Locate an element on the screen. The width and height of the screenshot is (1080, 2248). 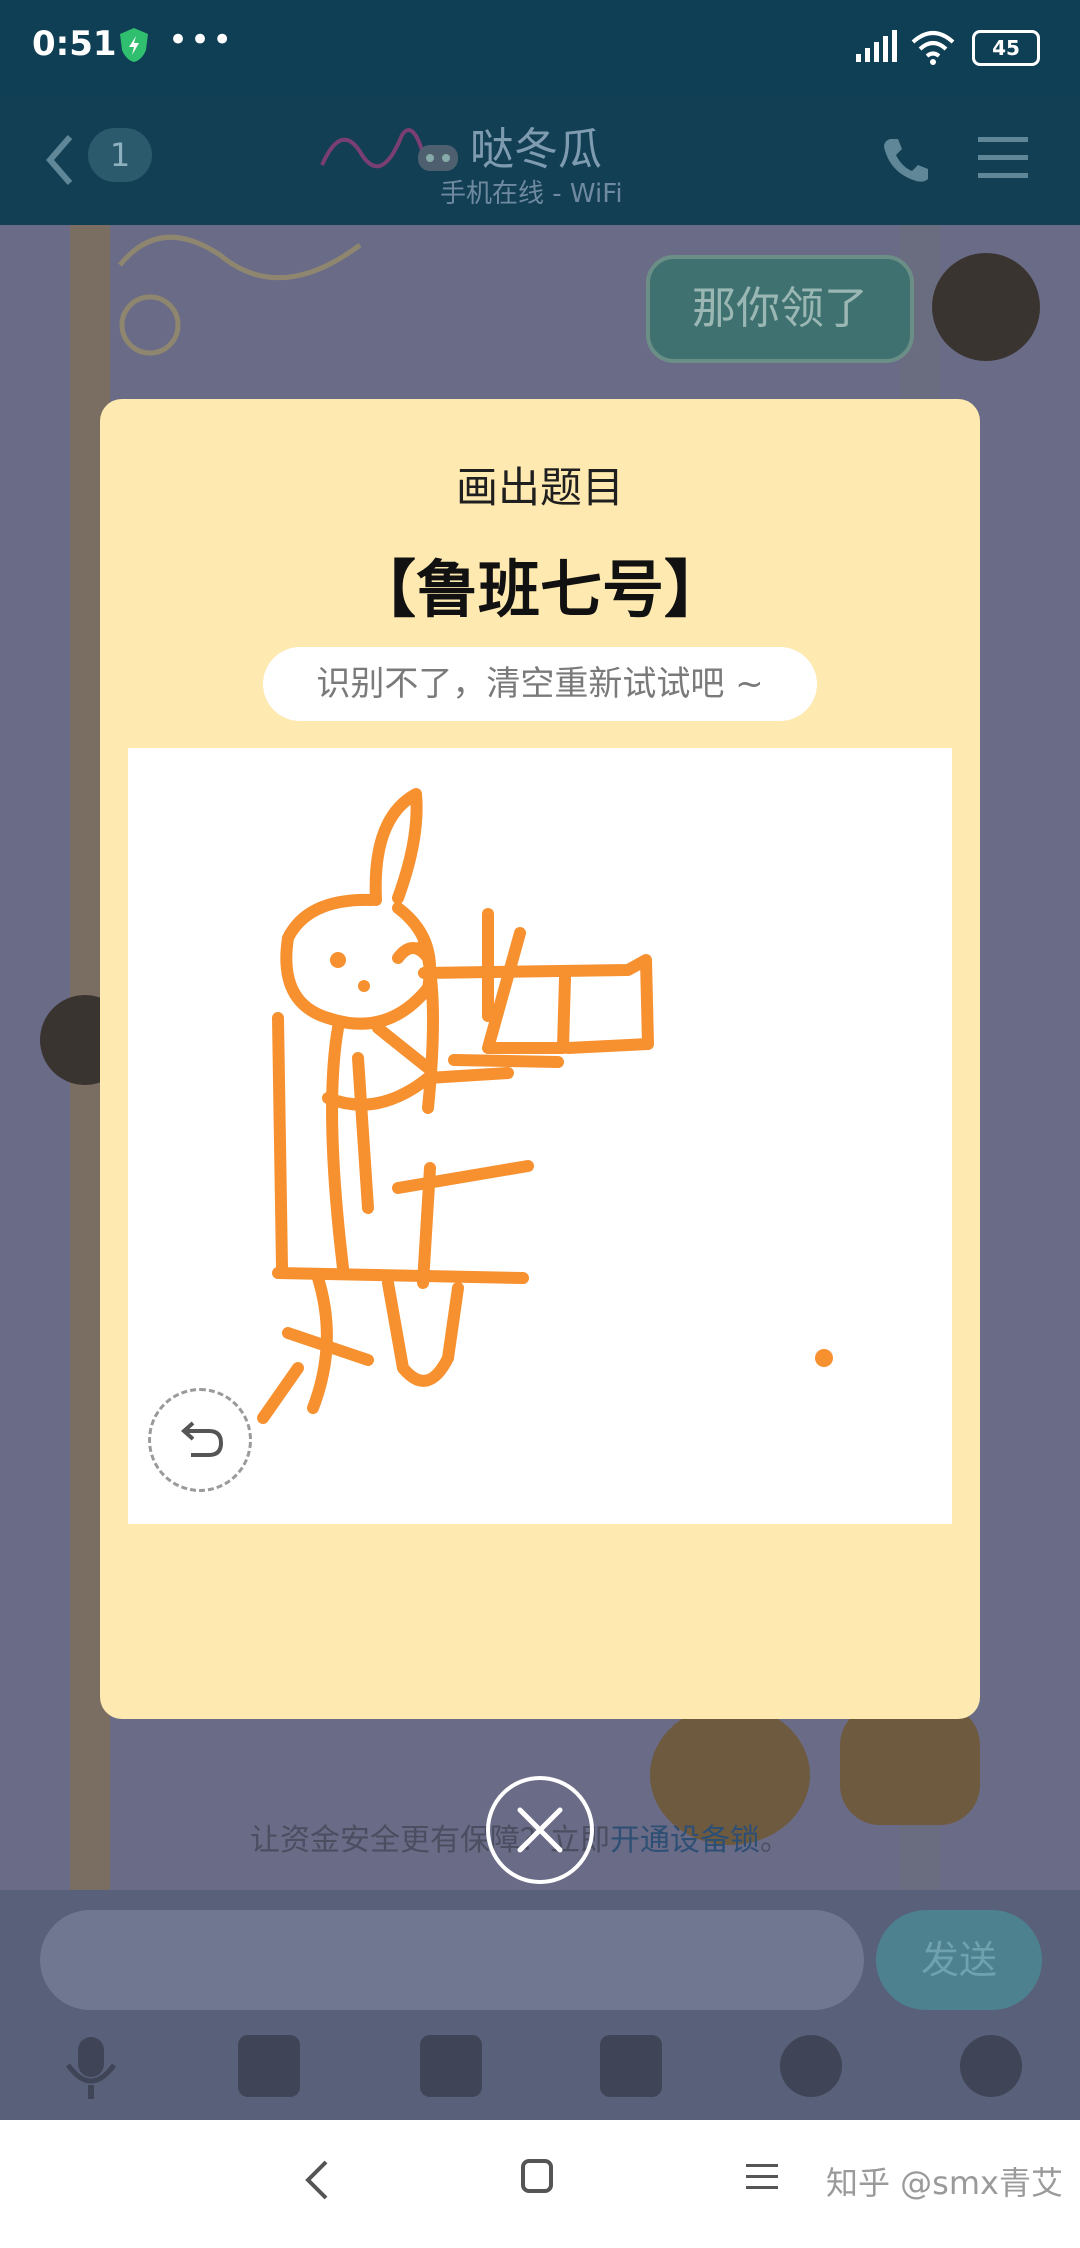
undo-button is located at coordinates (200, 1440).